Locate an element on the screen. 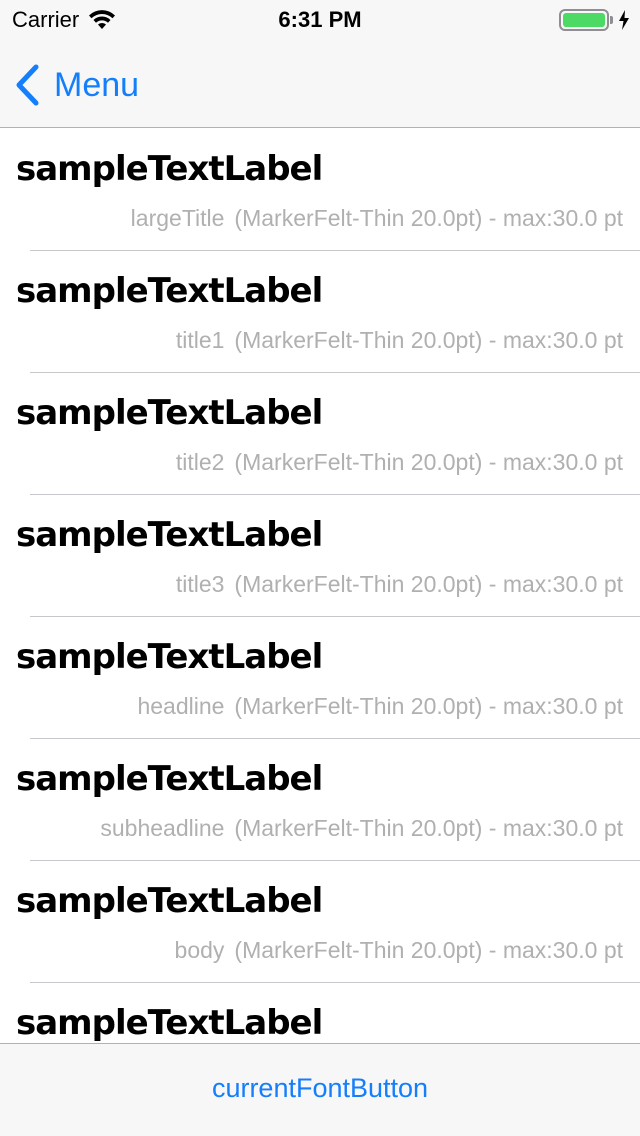 The height and width of the screenshot is (1136, 640). battery-level is located at coordinates (584, 20).